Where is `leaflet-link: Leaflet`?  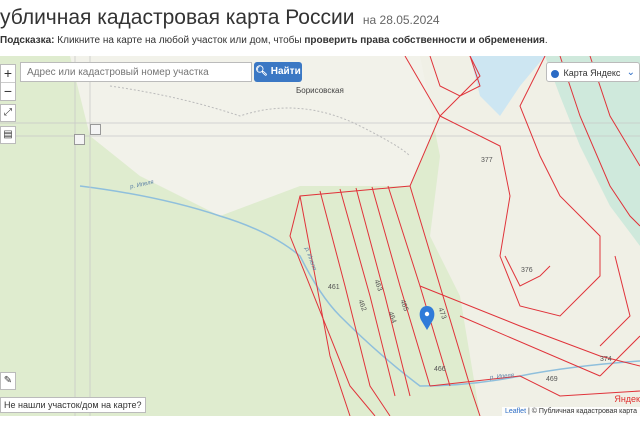
leaflet-link: Leaflet is located at coordinates (515, 411).